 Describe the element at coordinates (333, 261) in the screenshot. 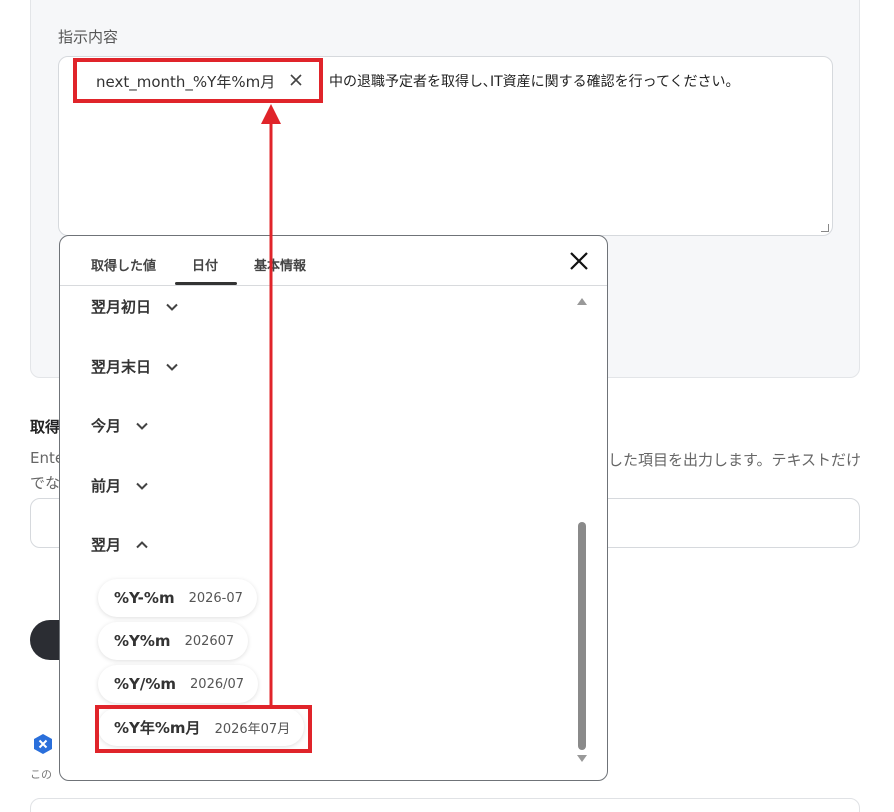

I see `popup-tabs: 取得した値 日付 基本情報` at that location.